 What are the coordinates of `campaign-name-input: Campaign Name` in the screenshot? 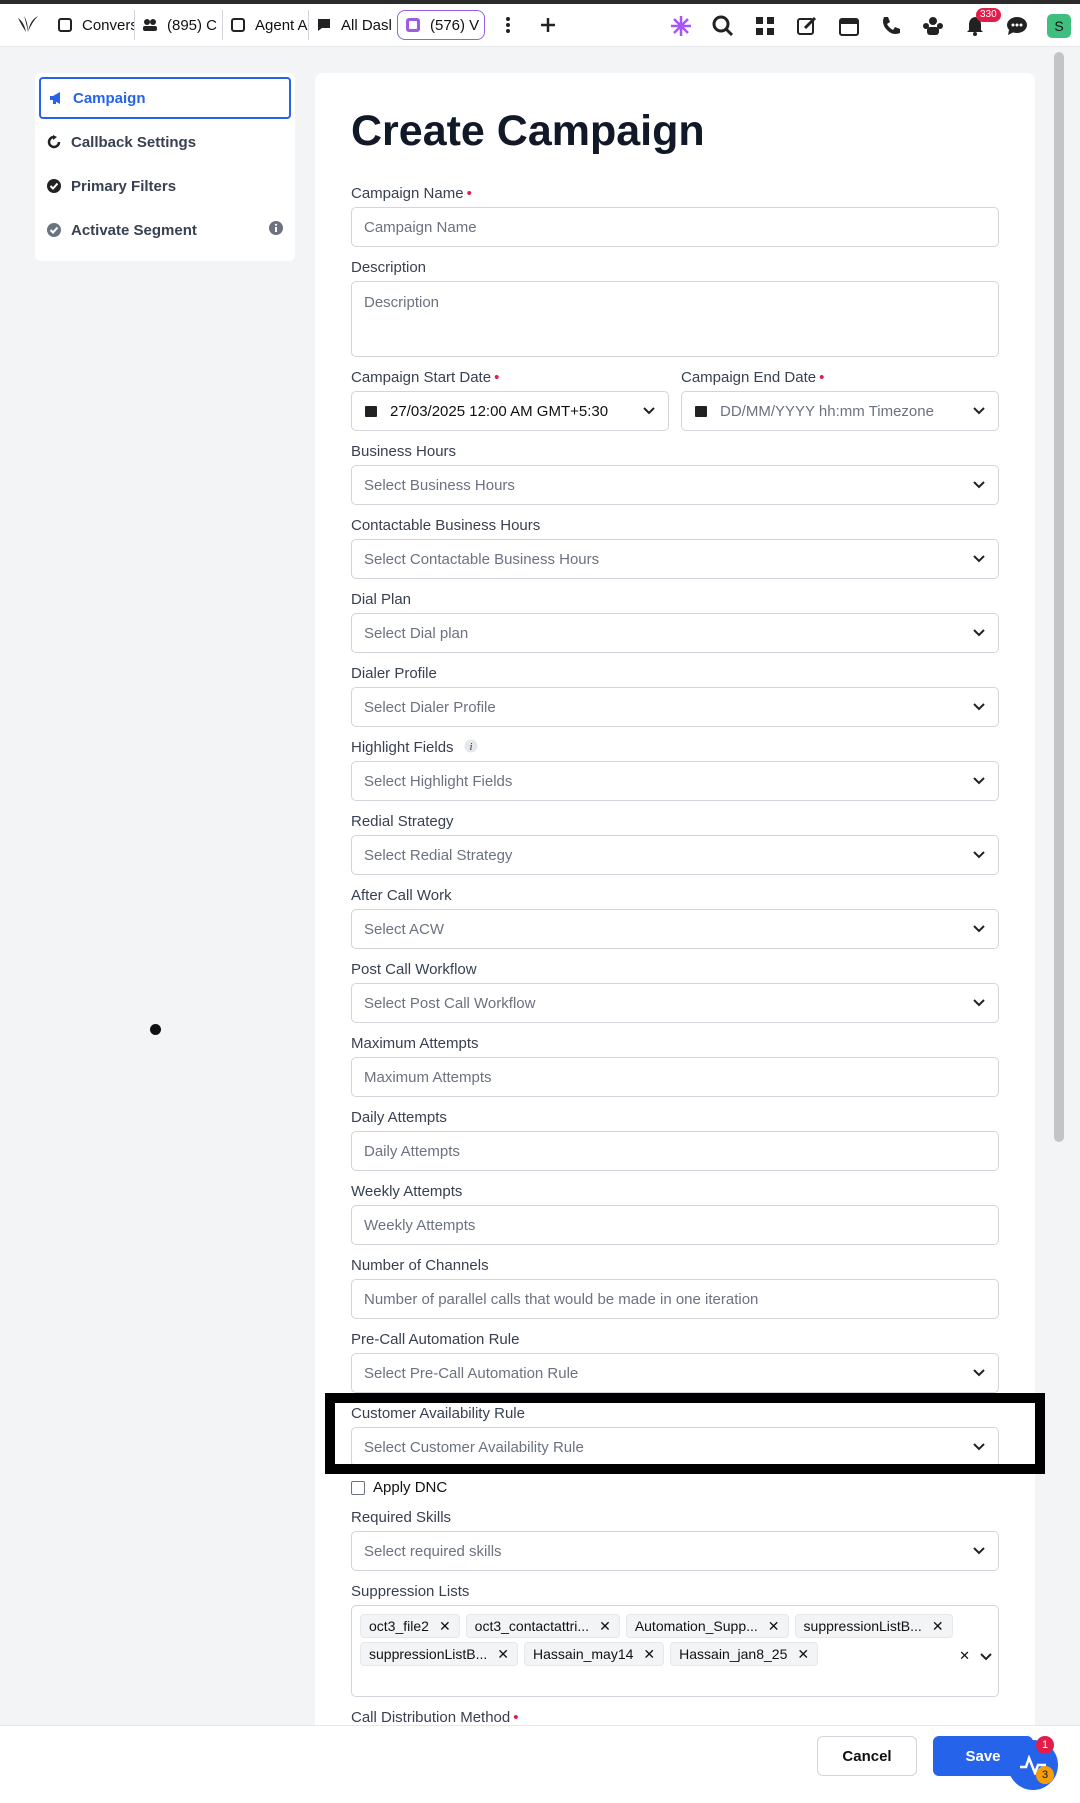 It's located at (675, 227).